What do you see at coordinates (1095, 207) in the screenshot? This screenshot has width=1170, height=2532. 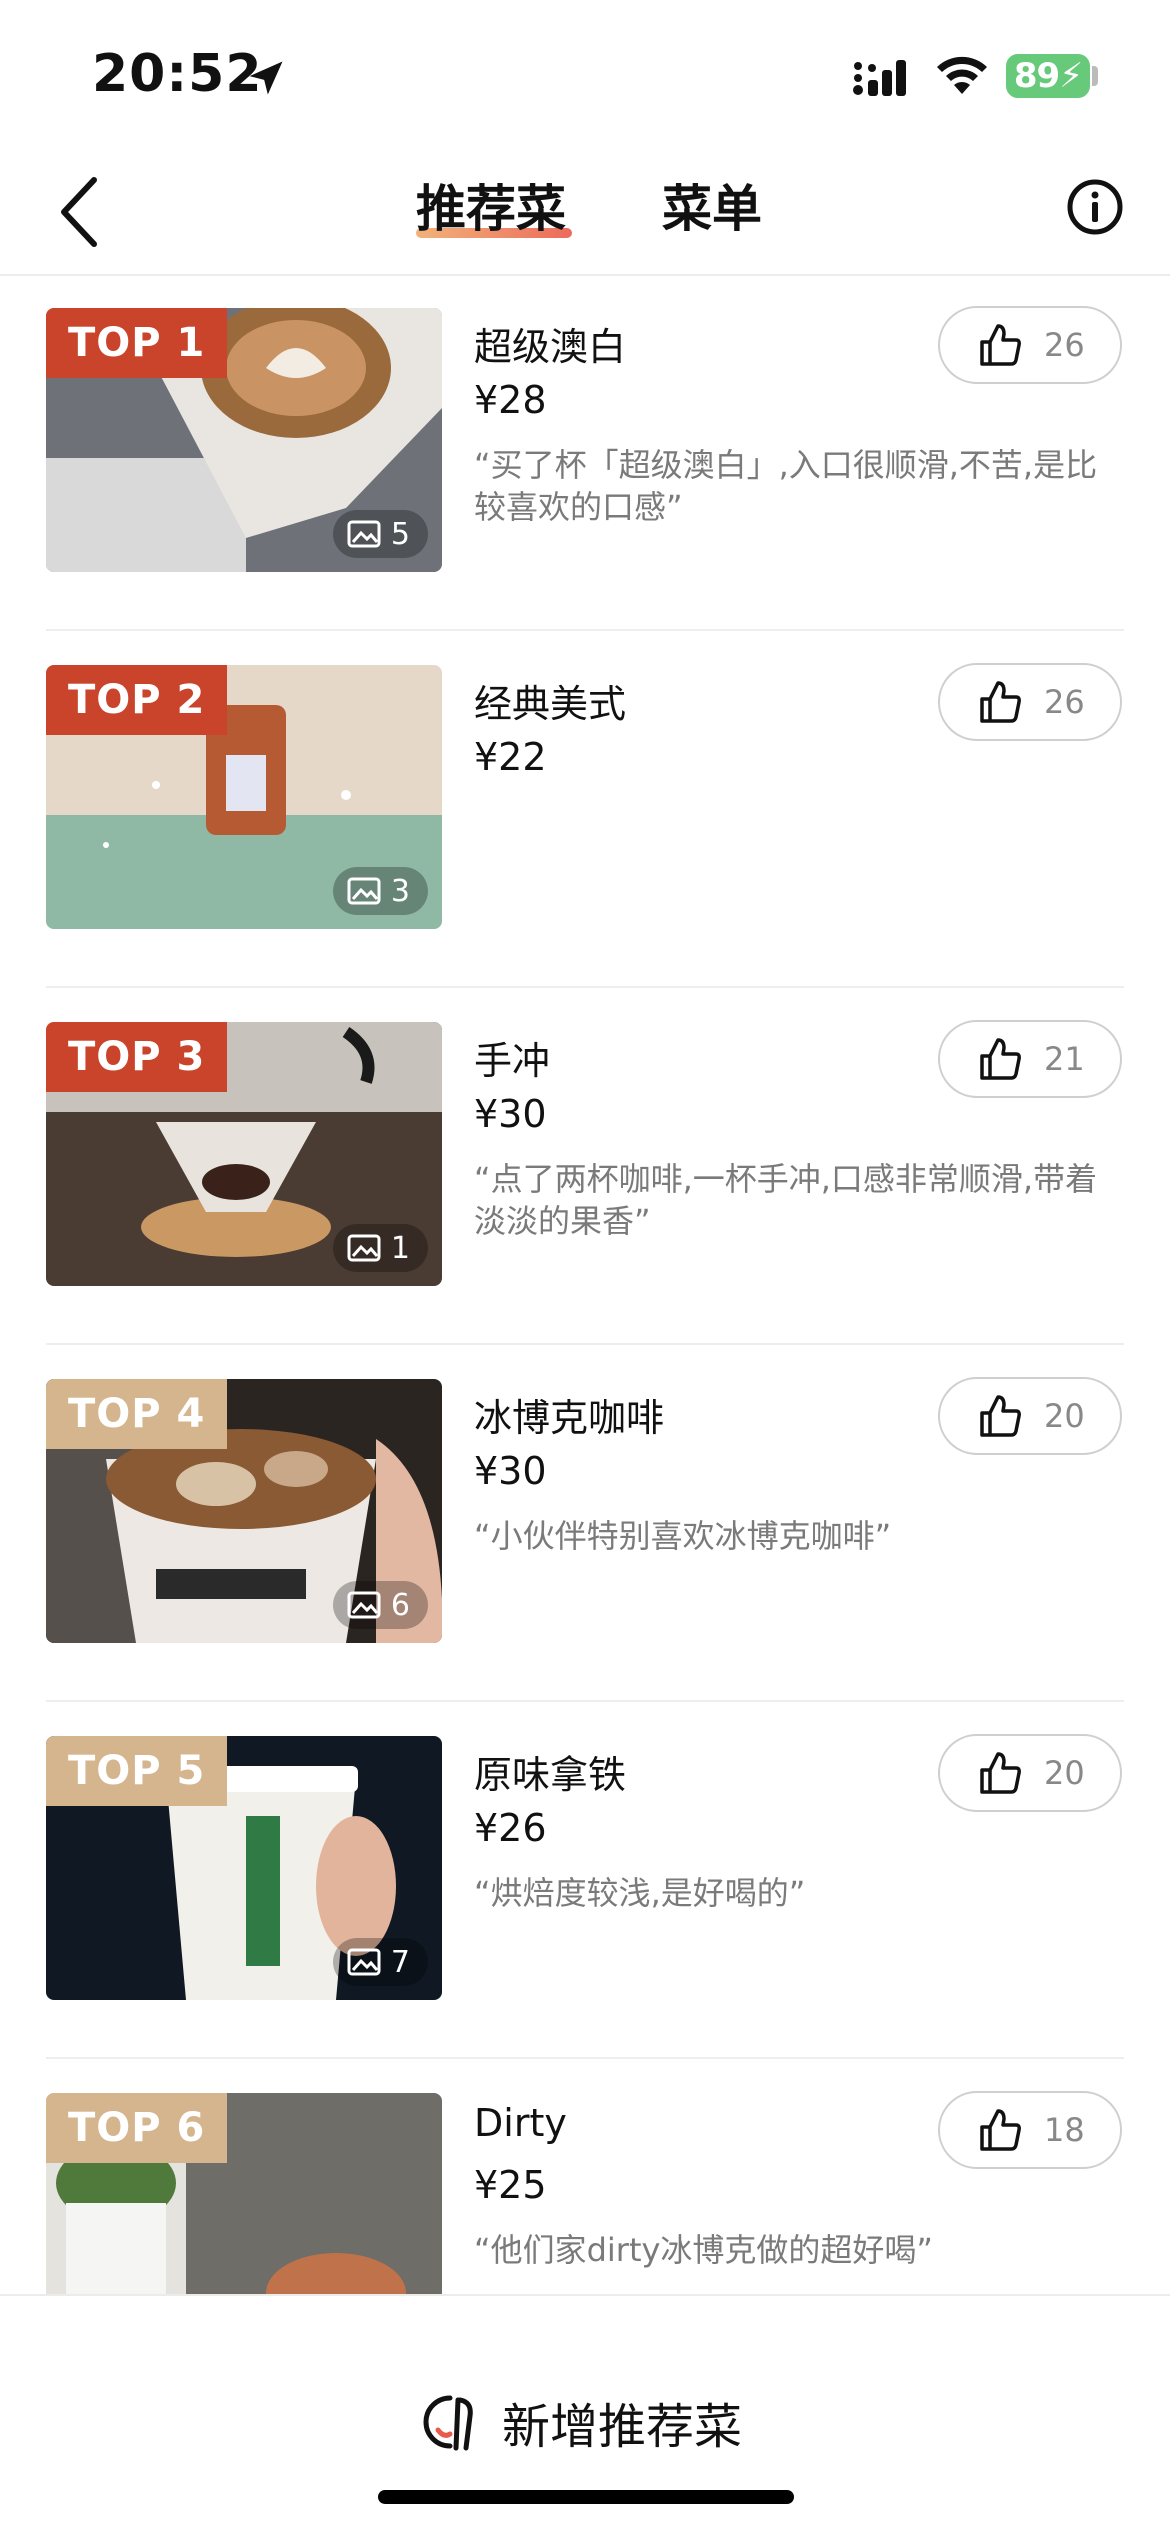 I see `info-icon` at bounding box center [1095, 207].